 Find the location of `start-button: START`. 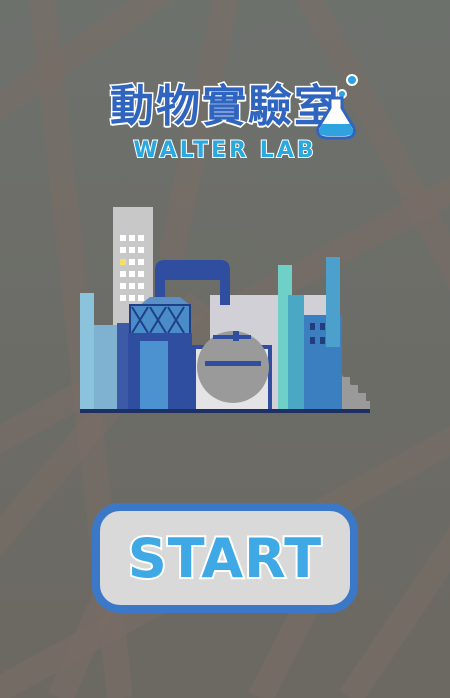

start-button: START is located at coordinates (225, 558).